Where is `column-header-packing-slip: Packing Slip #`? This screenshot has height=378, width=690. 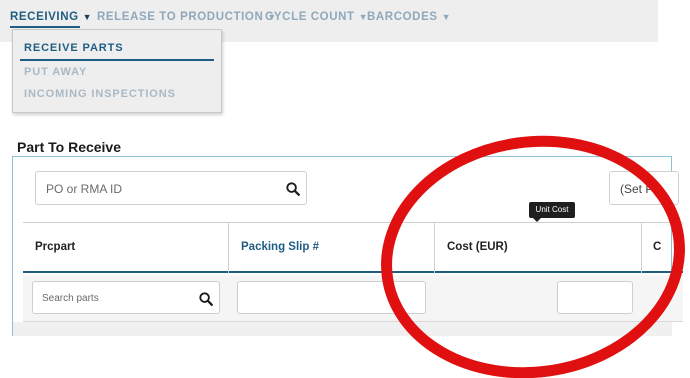 column-header-packing-slip: Packing Slip # is located at coordinates (280, 247).